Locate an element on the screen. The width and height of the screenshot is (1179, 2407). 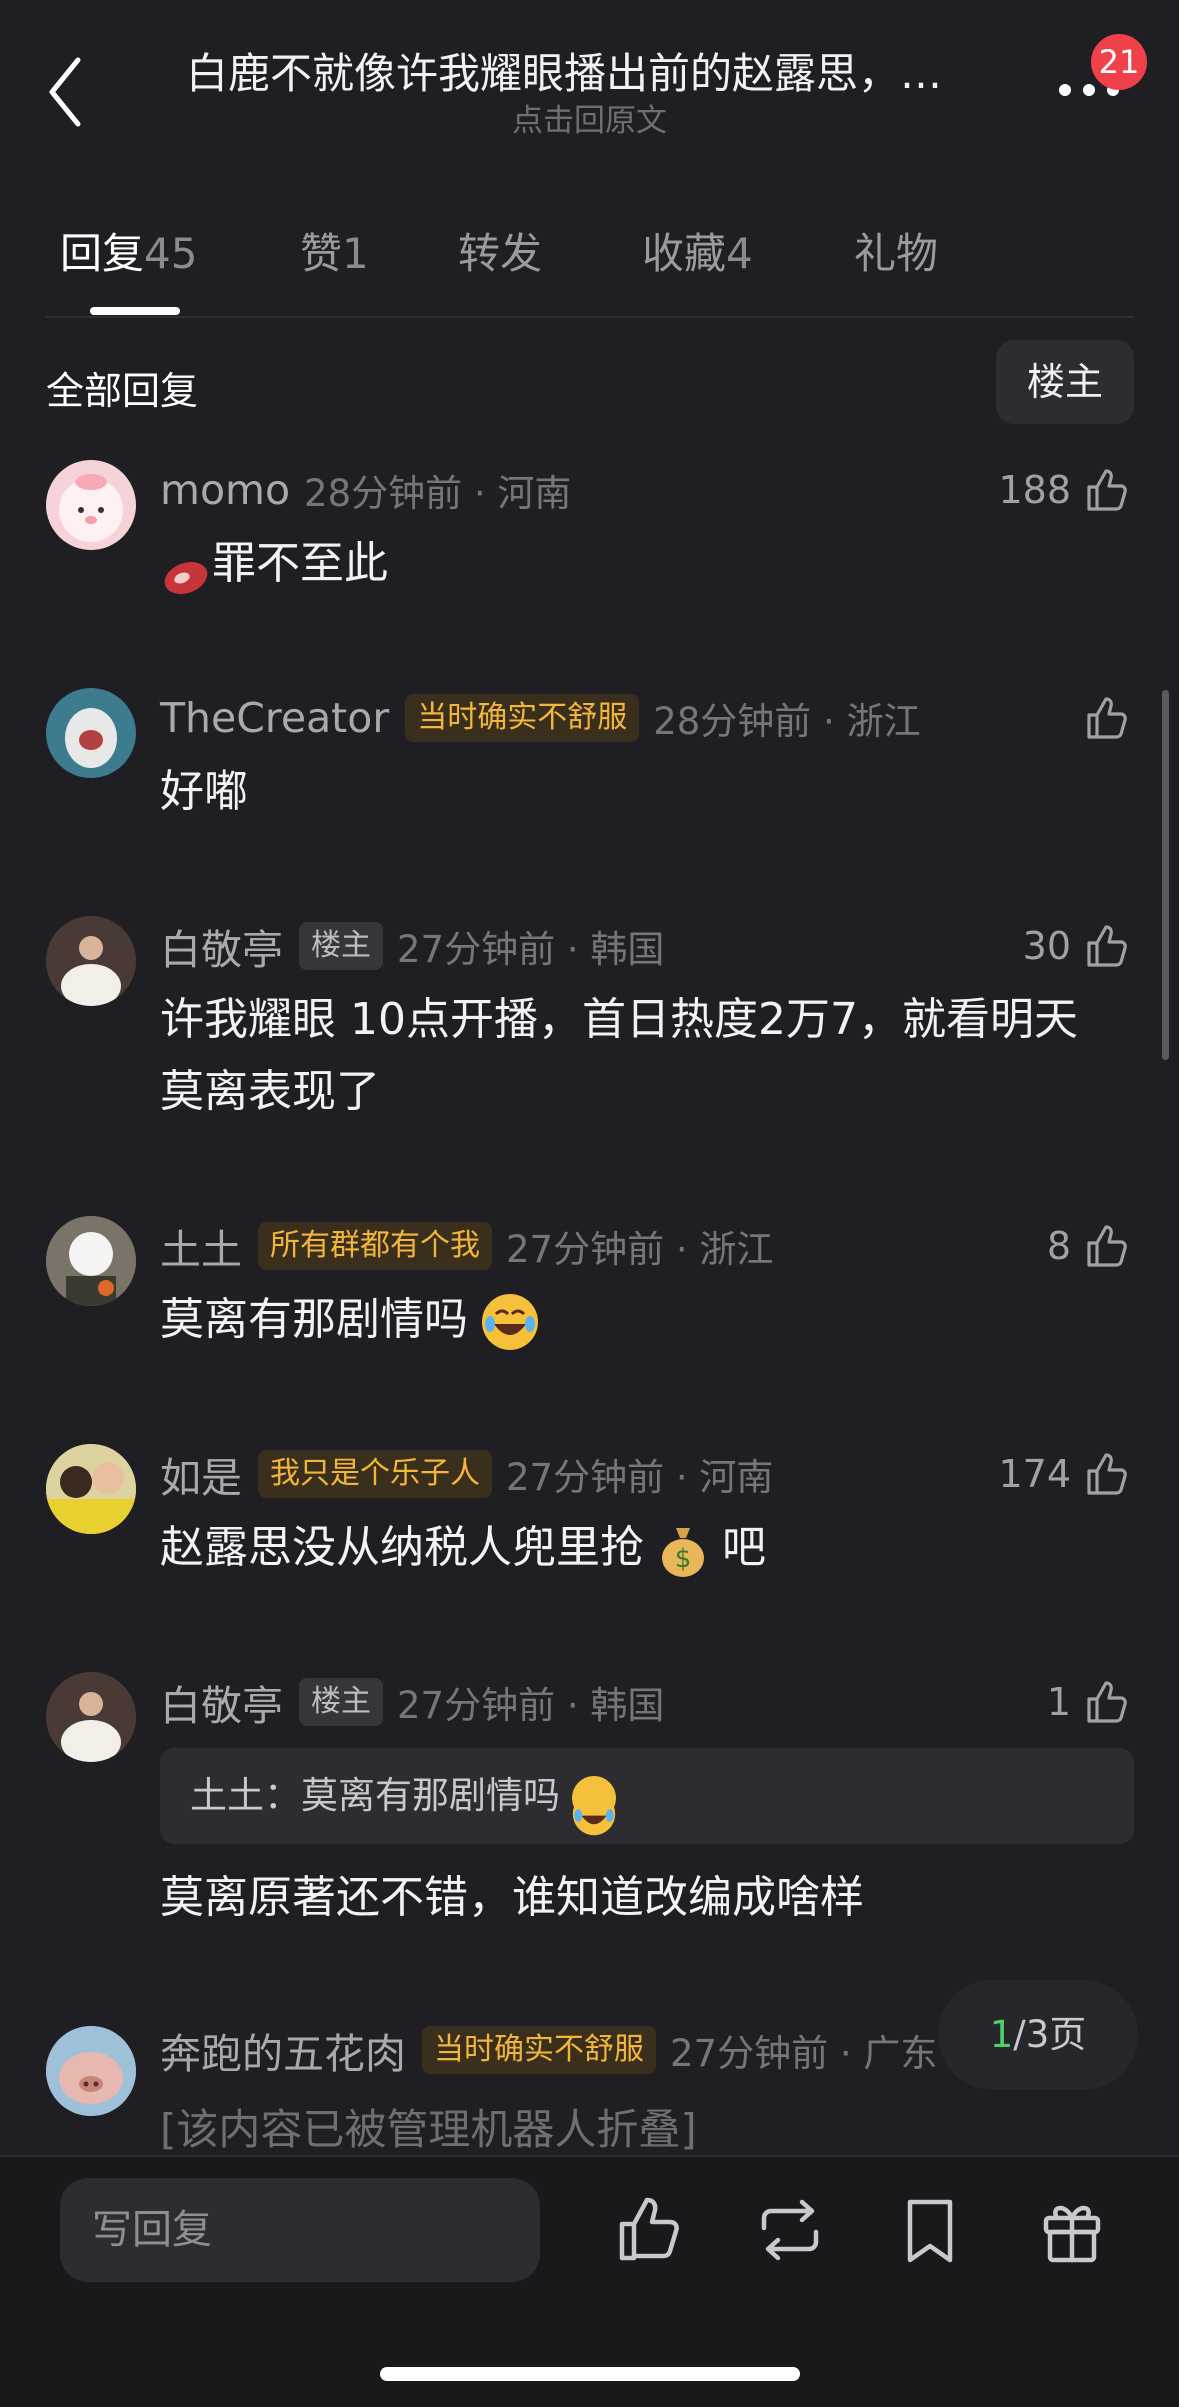
tab-reposts: 转发 is located at coordinates (500, 250).